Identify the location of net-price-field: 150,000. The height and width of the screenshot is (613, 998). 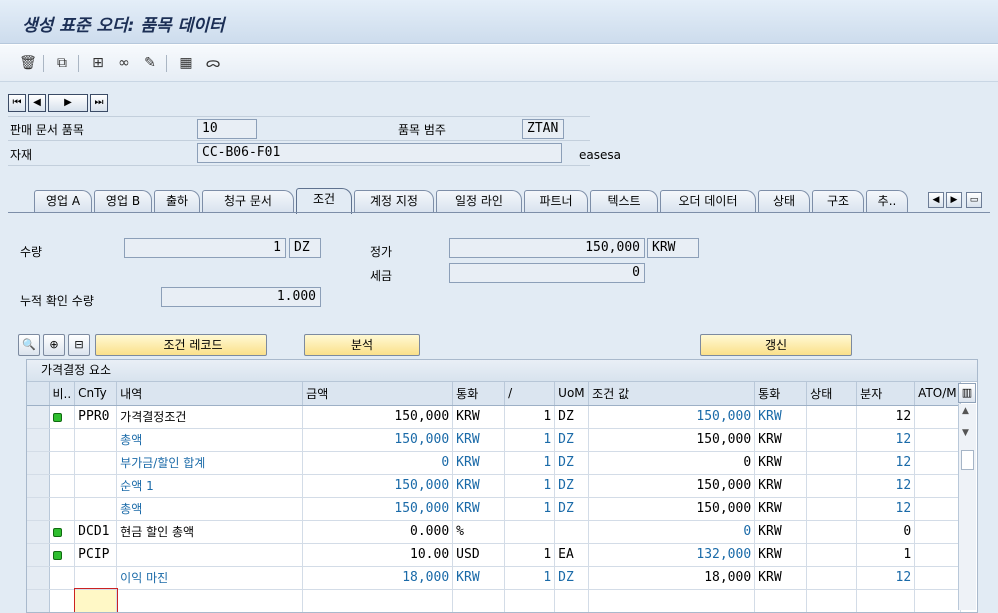
(547, 248).